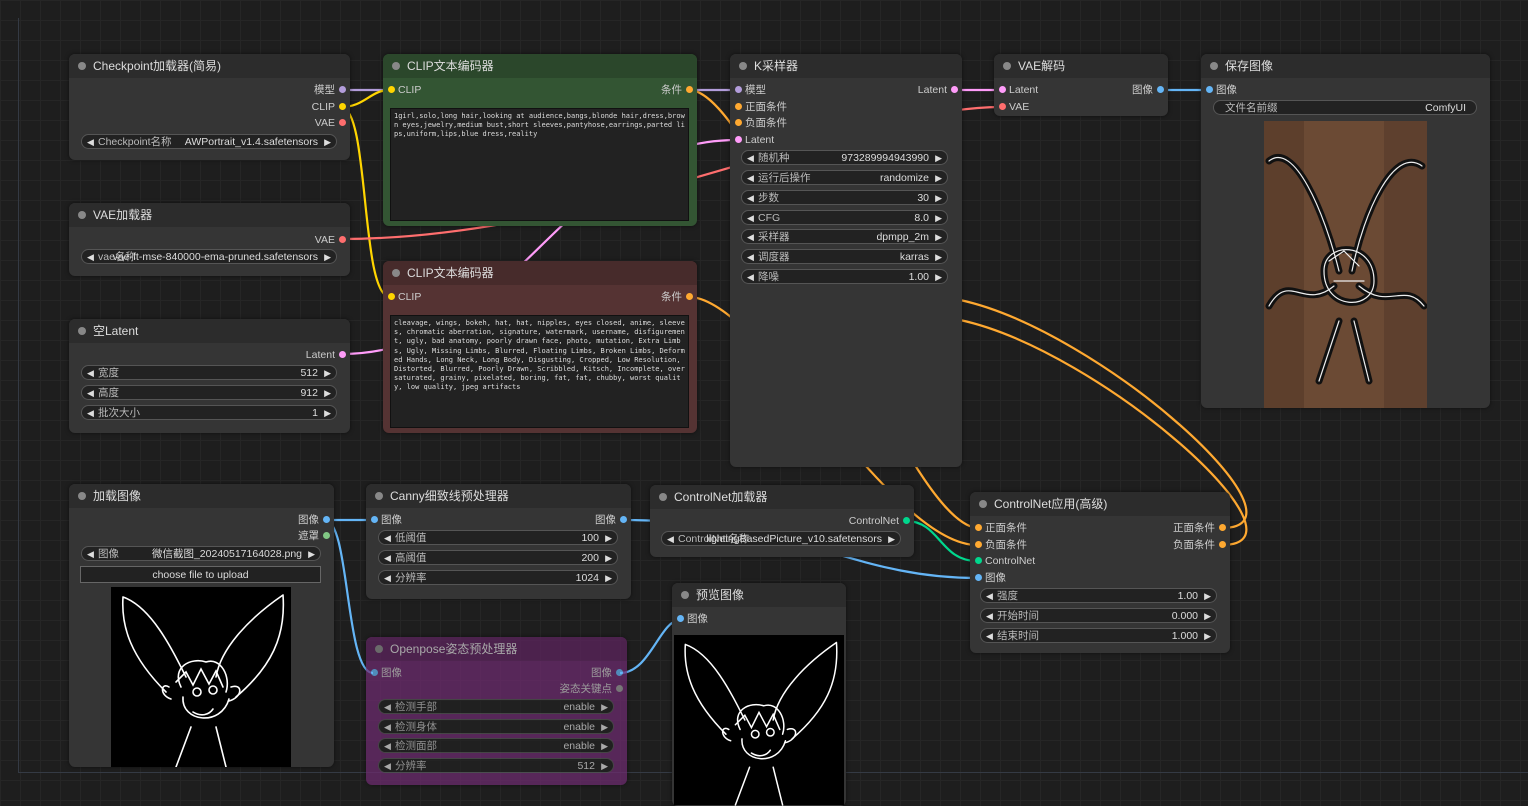  I want to click on input-clip: CLIP, so click(402, 90).